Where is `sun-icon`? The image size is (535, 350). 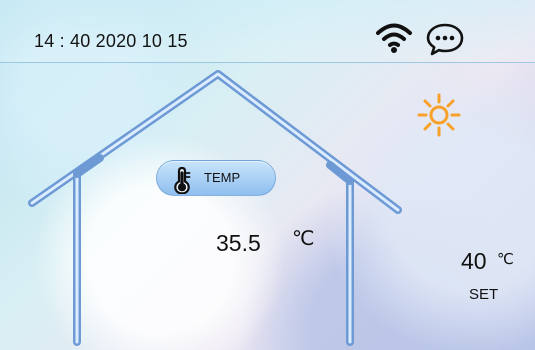
sun-icon is located at coordinates (439, 115).